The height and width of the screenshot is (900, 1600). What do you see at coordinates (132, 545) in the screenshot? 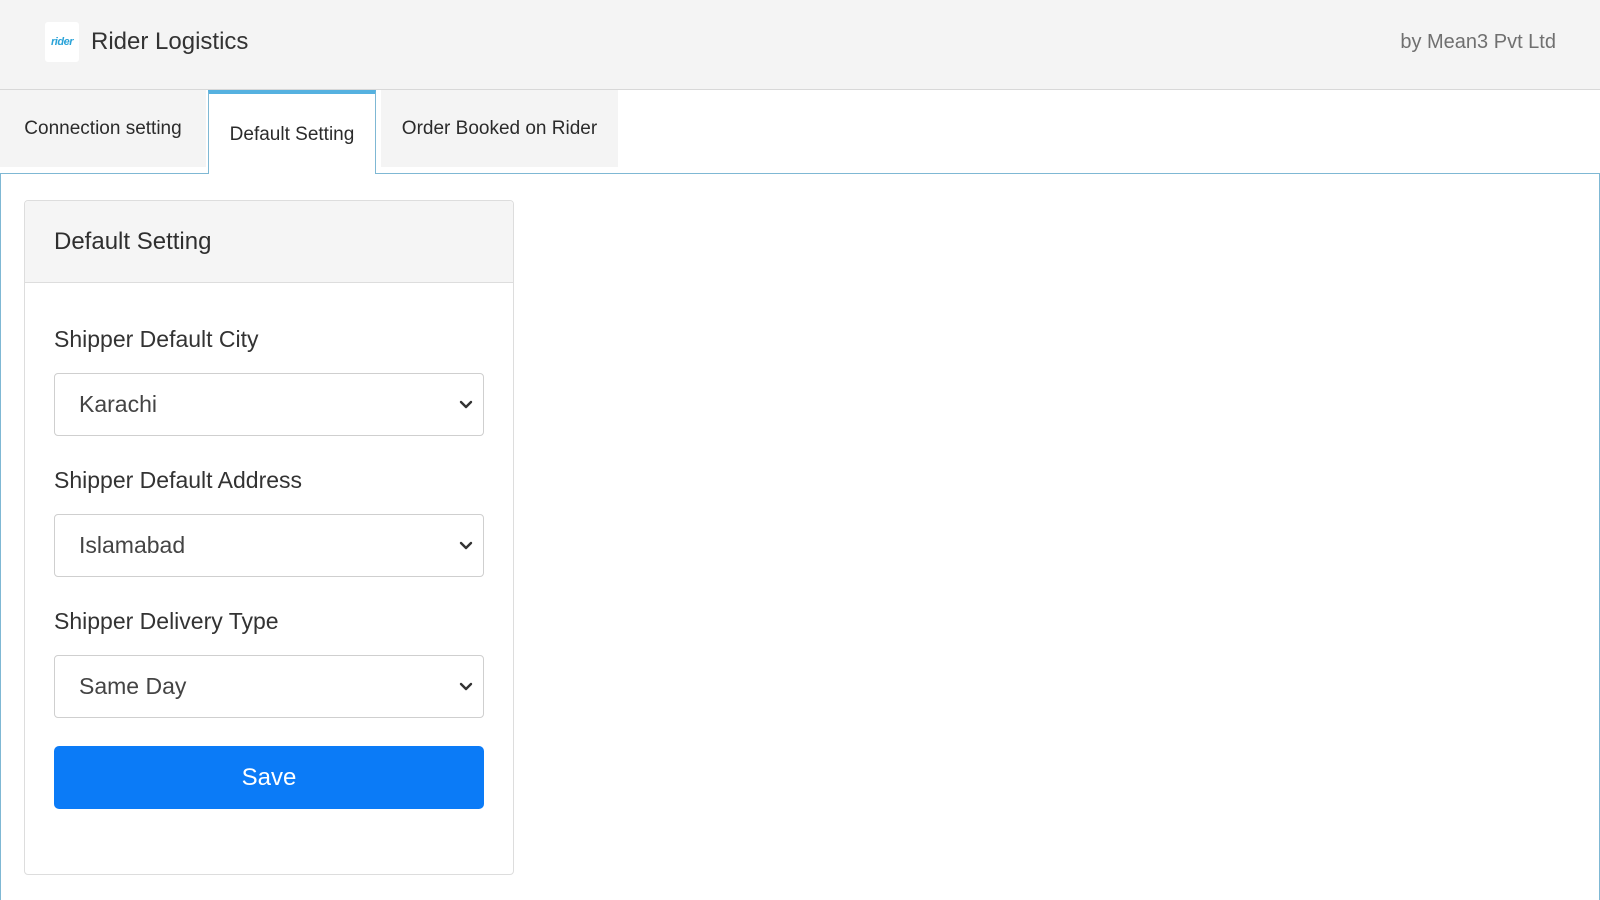
I see `shipper-default-address-value: Islamabad` at bounding box center [132, 545].